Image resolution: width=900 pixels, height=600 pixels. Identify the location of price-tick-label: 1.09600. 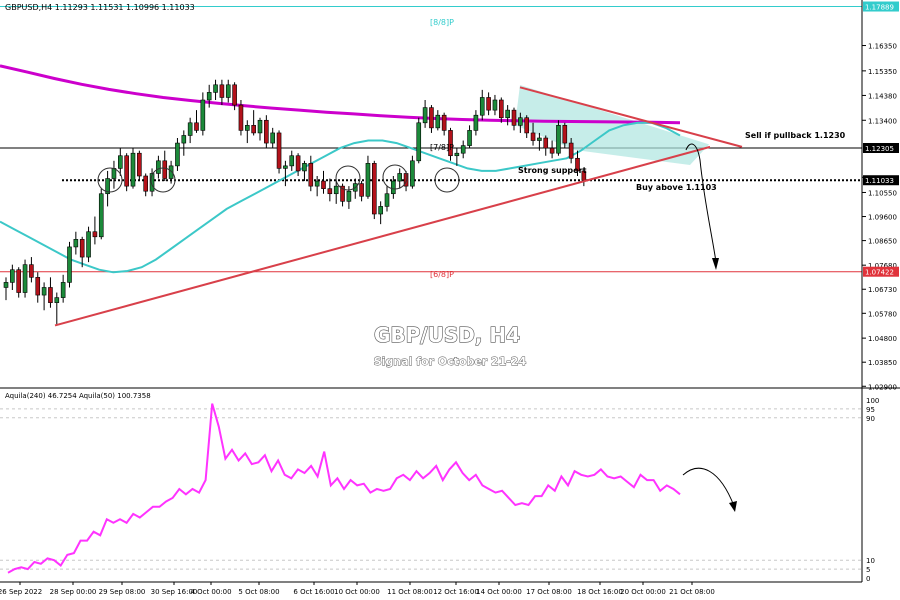
(882, 218).